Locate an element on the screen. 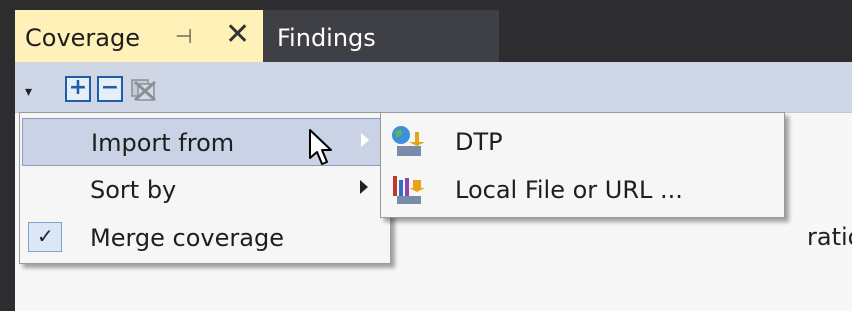  menu-item-label: Import from is located at coordinates (163, 143).